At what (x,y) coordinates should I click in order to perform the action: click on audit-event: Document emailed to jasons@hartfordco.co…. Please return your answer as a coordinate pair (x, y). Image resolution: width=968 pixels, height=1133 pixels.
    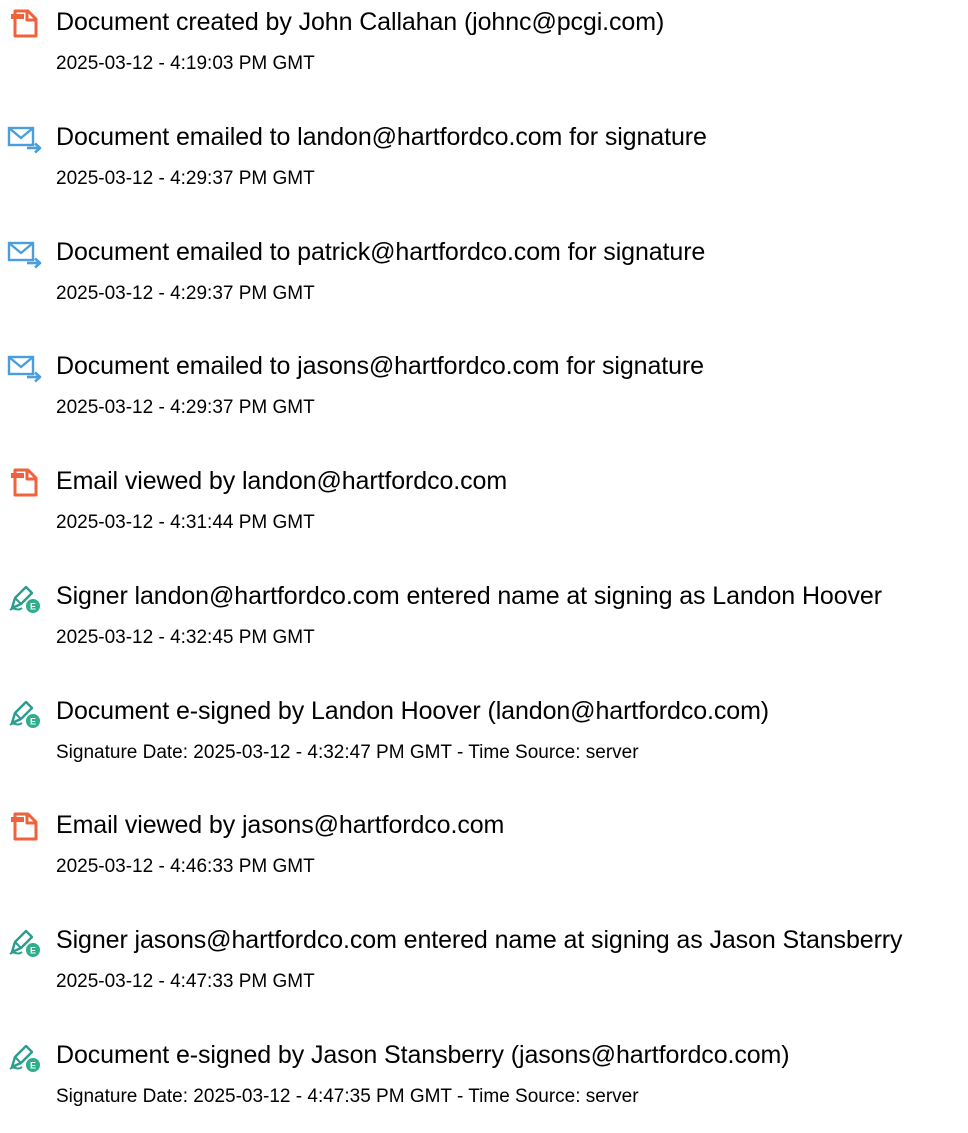
    Looking at the image, I should click on (484, 394).